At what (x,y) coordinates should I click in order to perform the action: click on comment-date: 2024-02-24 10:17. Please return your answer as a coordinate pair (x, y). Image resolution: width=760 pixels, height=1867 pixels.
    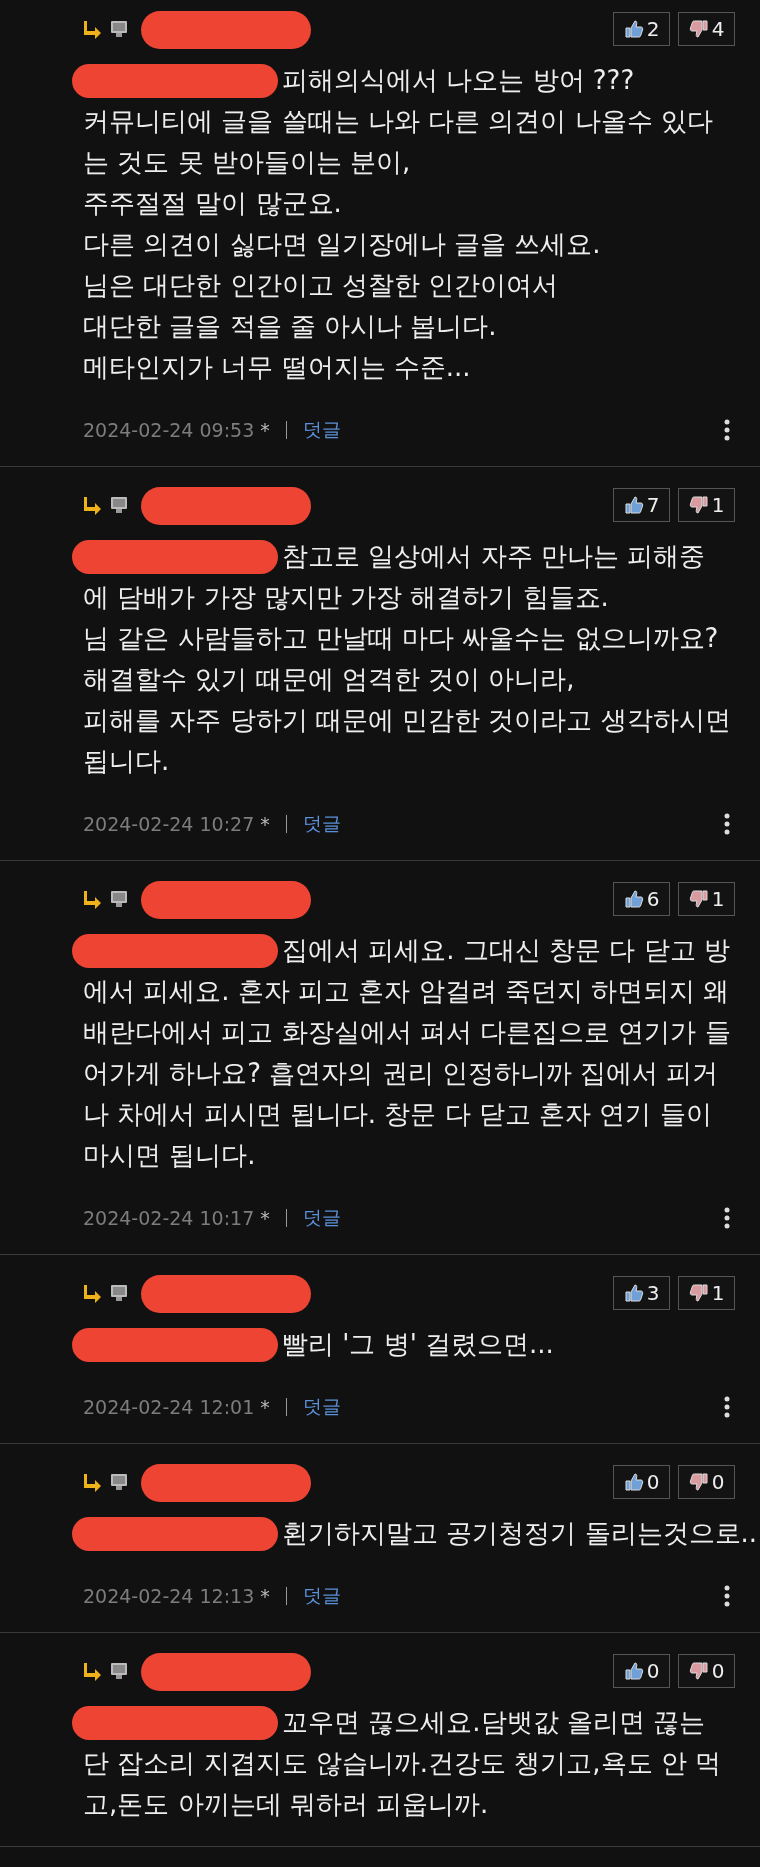
    Looking at the image, I should click on (169, 1218).